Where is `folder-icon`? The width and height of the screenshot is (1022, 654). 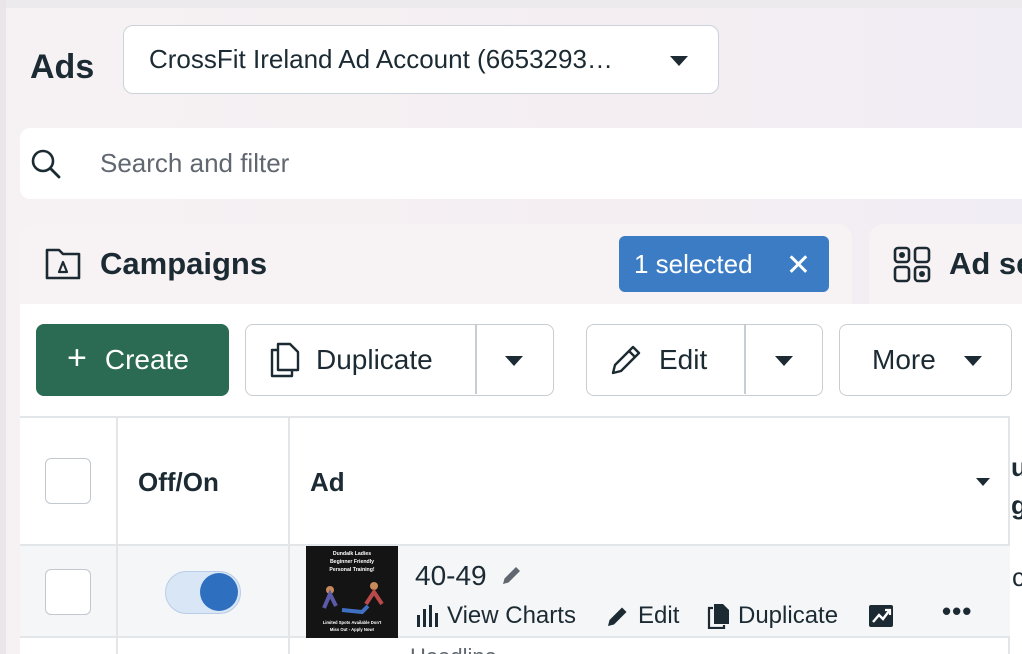
folder-icon is located at coordinates (63, 264).